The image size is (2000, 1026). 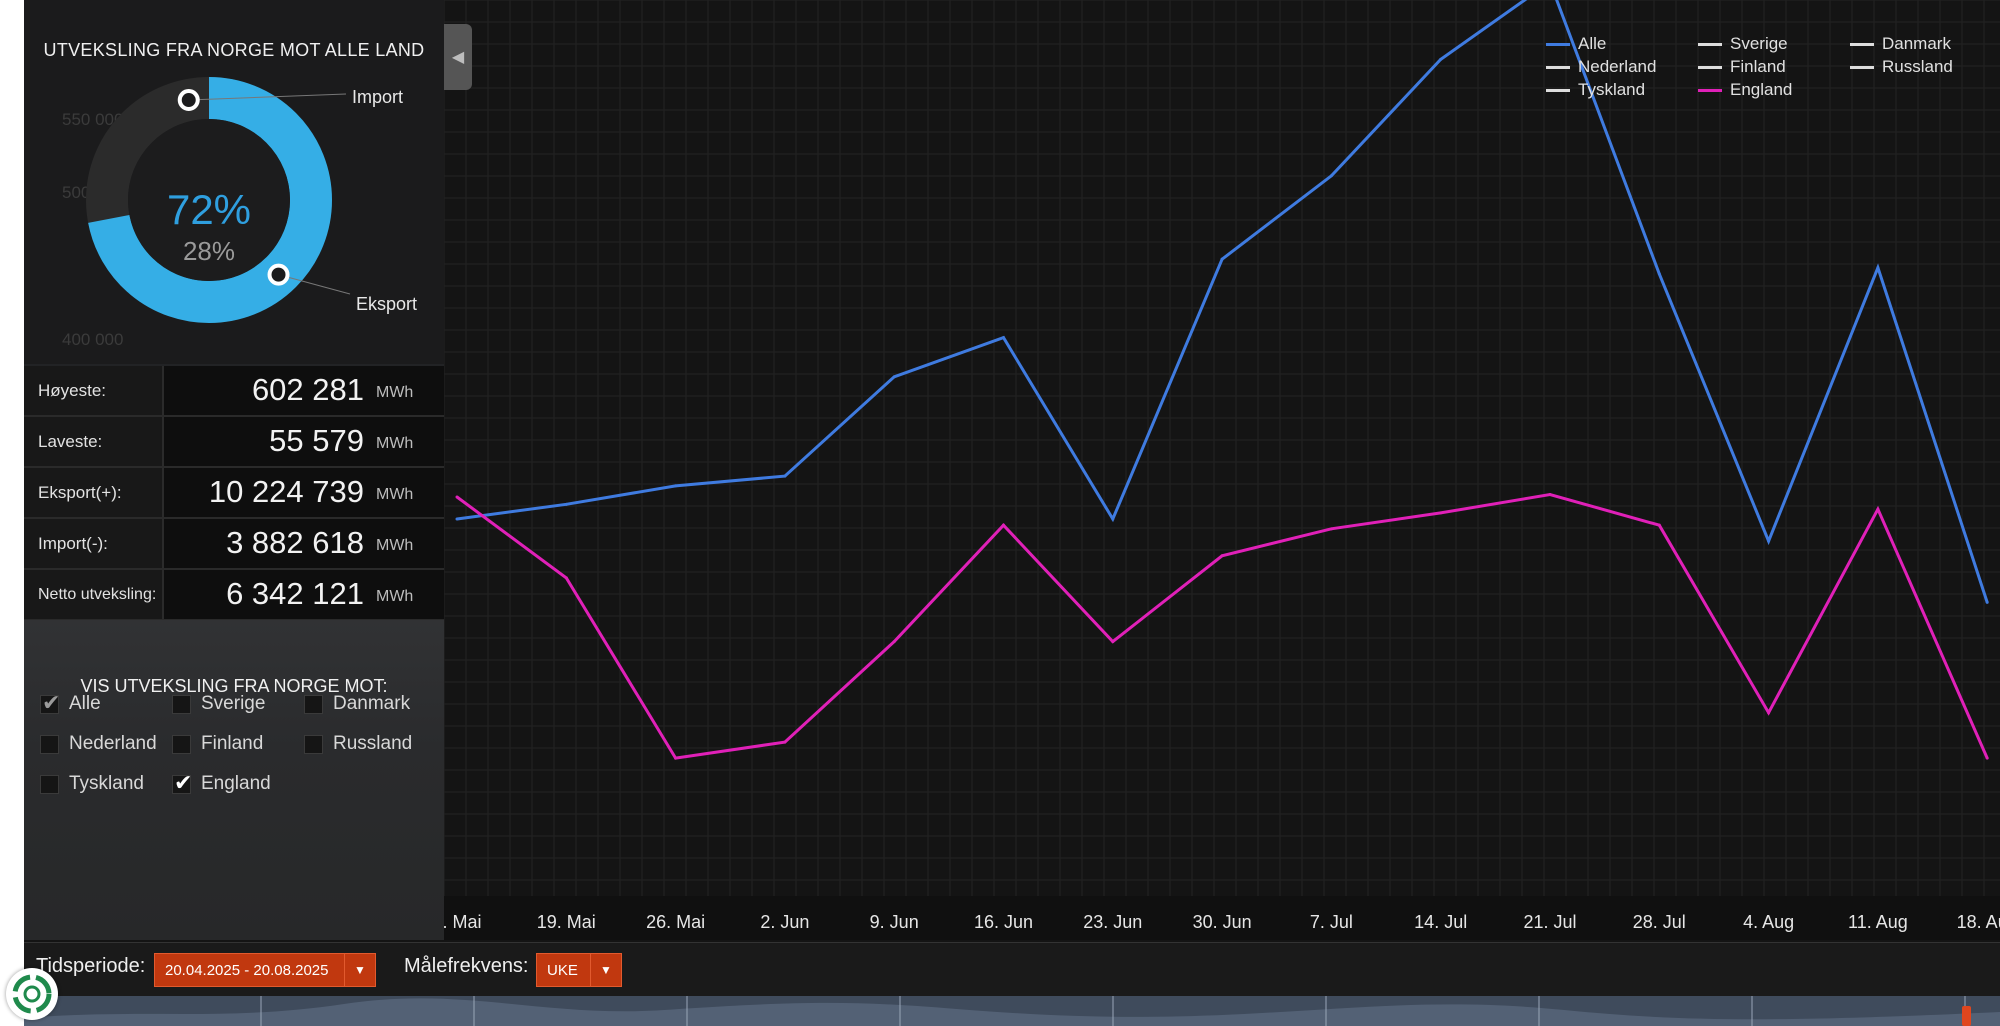 I want to click on country-checkbox-nederland: Nederland, so click(x=98, y=744).